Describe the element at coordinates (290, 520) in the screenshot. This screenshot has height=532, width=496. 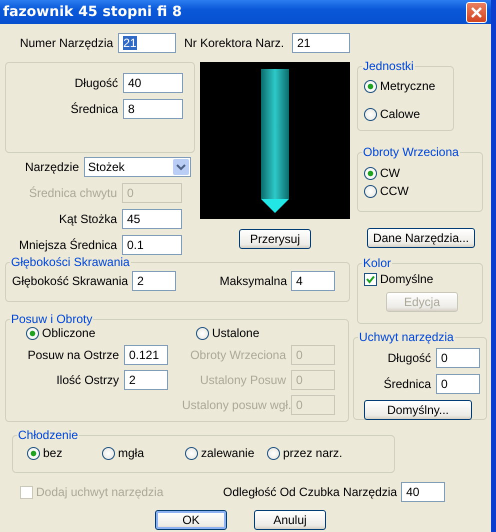
I see `dialog-button: Anuluj` at that location.